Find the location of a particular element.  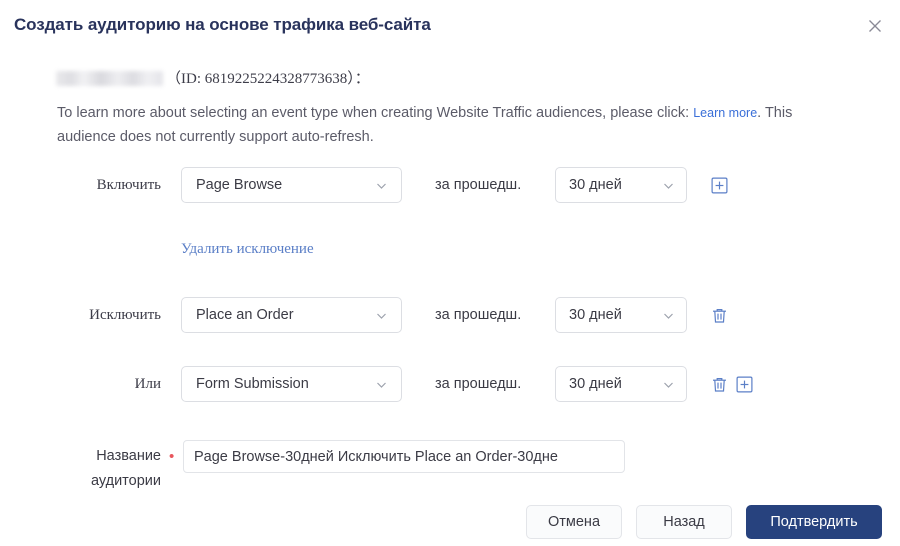

rule-row-include: Включить Page Browse за прошедш. 30 дней is located at coordinates (450, 185).